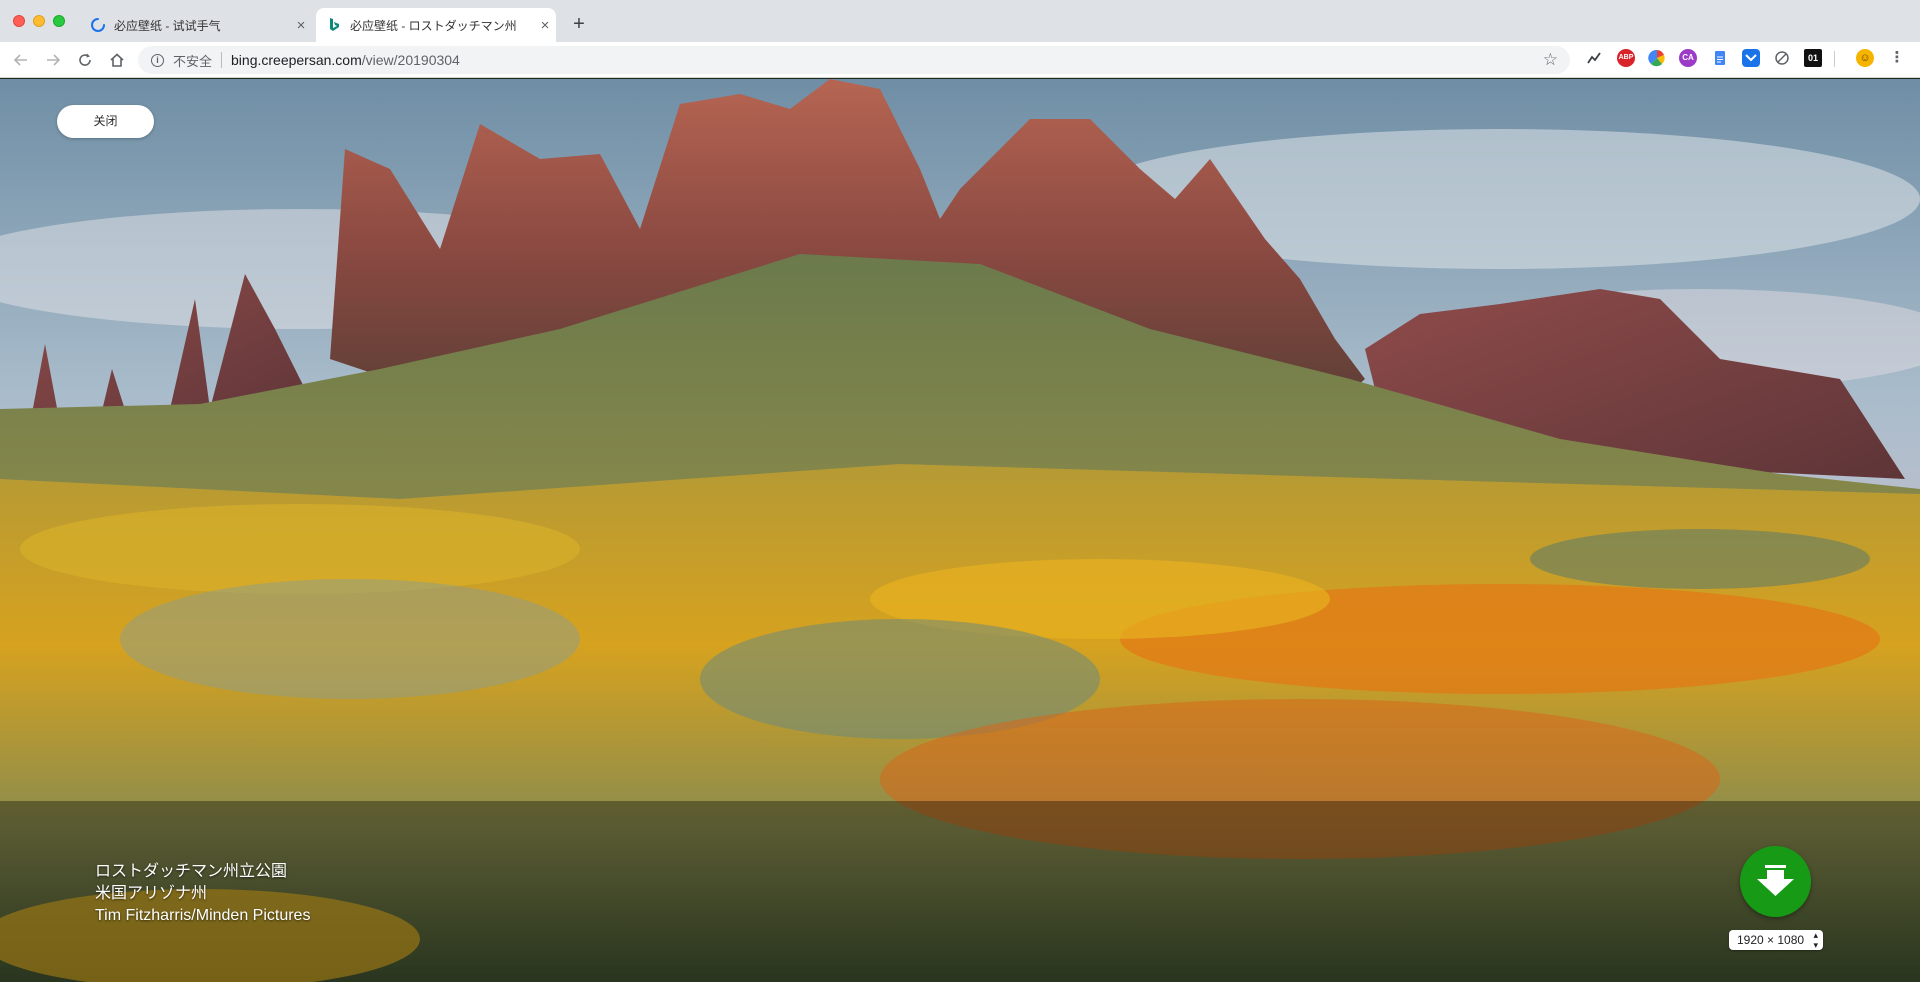 This screenshot has height=982, width=1920. I want to click on tab-wallpaper-view: 必应壁纸 - ロストダッチマン州 ×, so click(436, 25).